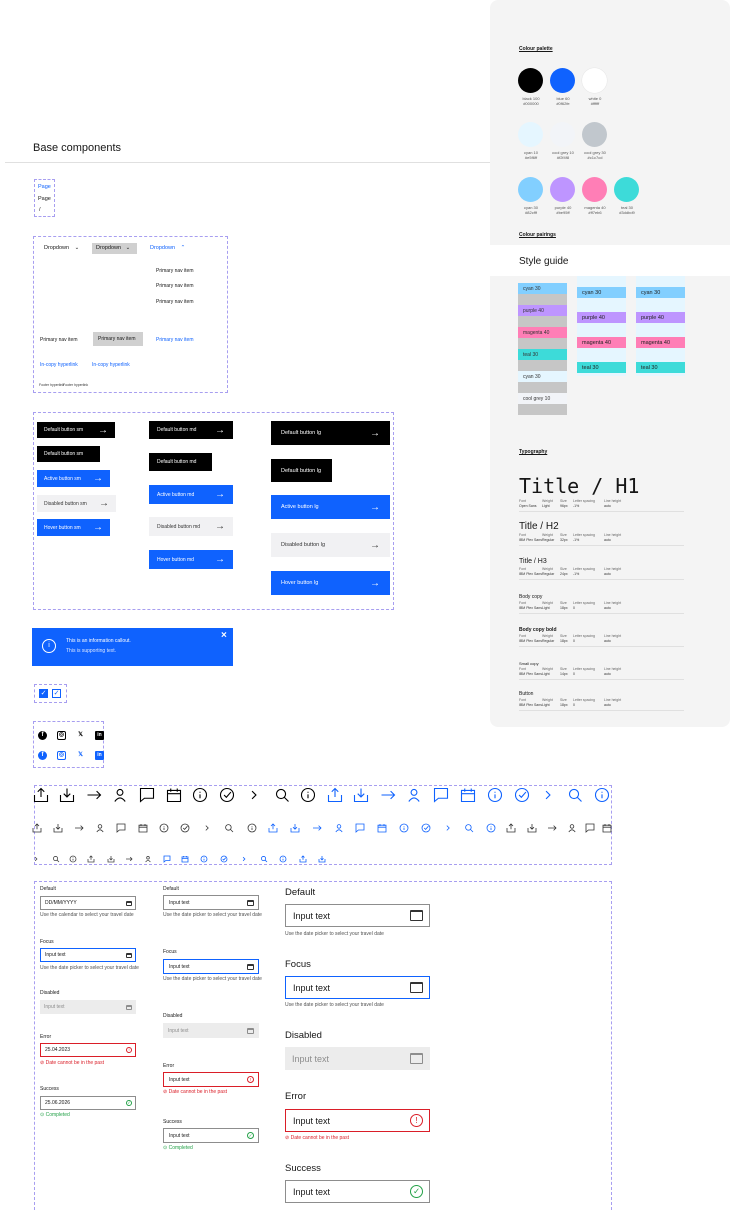  I want to click on pairing-label: cyan 30, so click(592, 292).